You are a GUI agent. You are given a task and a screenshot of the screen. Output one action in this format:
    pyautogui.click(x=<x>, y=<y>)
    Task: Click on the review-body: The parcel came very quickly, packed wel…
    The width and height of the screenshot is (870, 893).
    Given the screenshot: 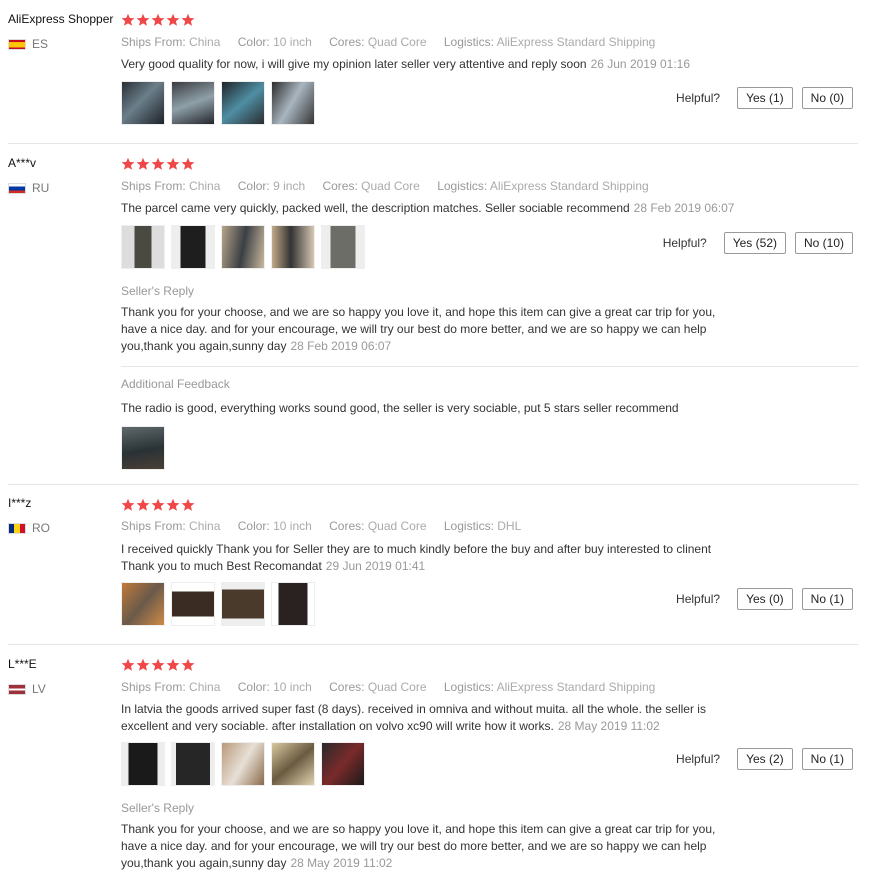 What is the action you would take?
    pyautogui.click(x=375, y=208)
    